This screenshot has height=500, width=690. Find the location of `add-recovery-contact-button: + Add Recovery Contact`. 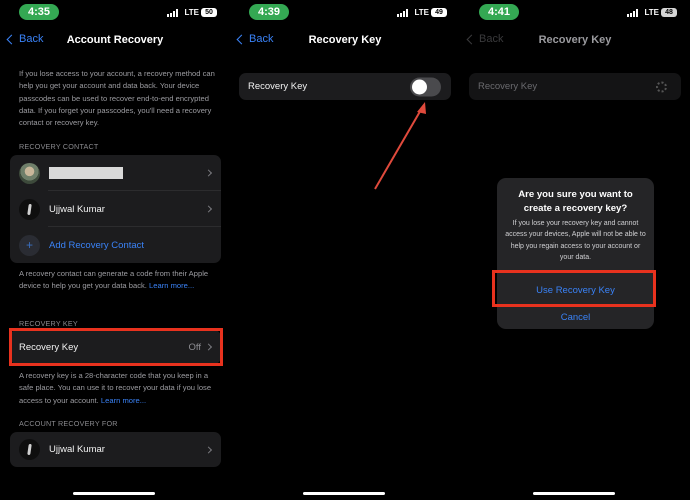

add-recovery-contact-button: + Add Recovery Contact is located at coordinates (115, 245).